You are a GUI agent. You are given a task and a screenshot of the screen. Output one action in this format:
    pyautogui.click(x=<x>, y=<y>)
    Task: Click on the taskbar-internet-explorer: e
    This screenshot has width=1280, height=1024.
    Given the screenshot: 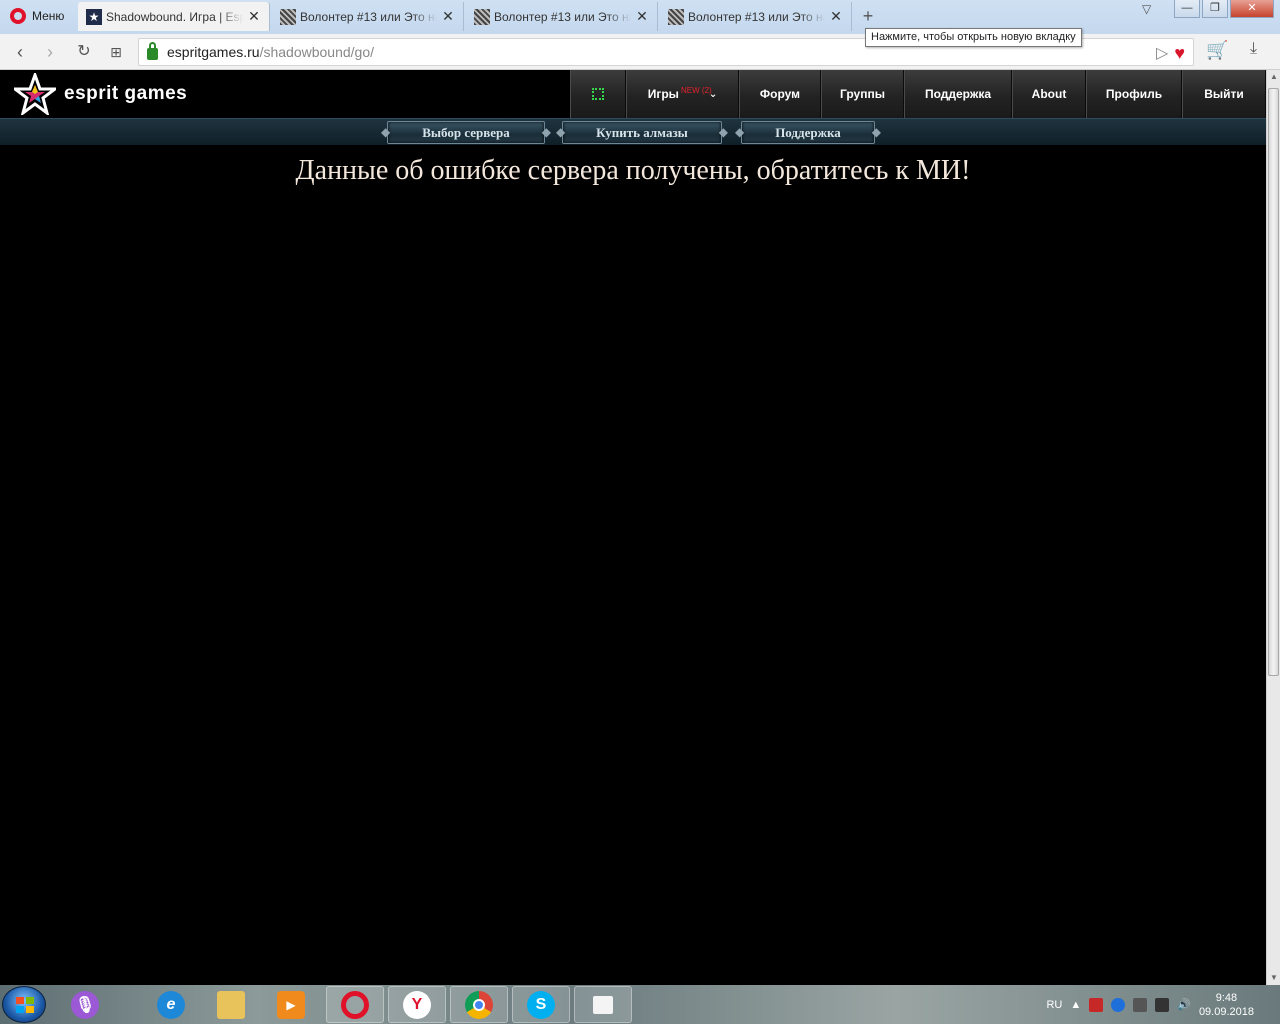 What is the action you would take?
    pyautogui.click(x=171, y=1004)
    